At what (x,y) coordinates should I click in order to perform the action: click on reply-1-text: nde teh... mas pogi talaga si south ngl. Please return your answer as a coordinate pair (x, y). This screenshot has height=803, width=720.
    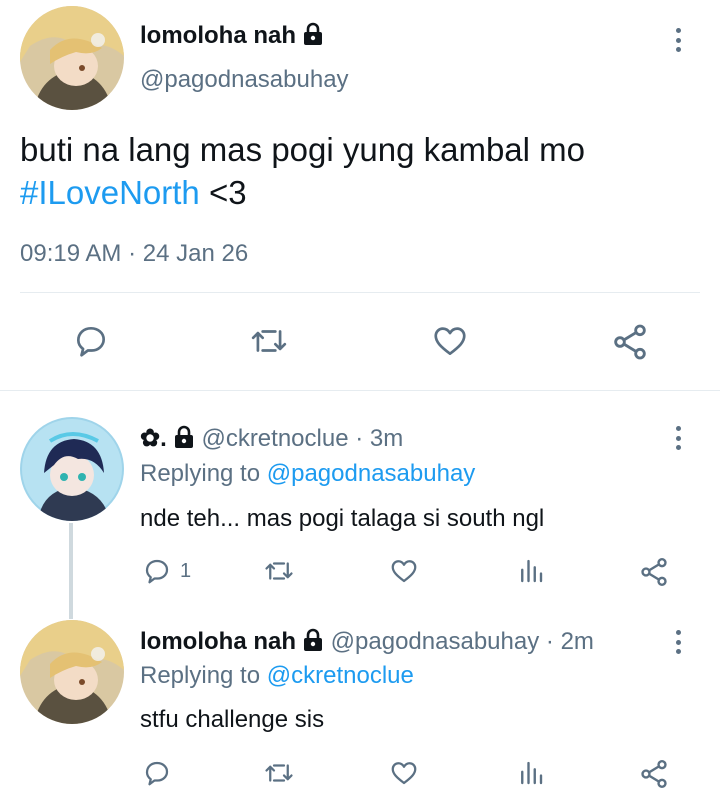
    Looking at the image, I should click on (342, 518).